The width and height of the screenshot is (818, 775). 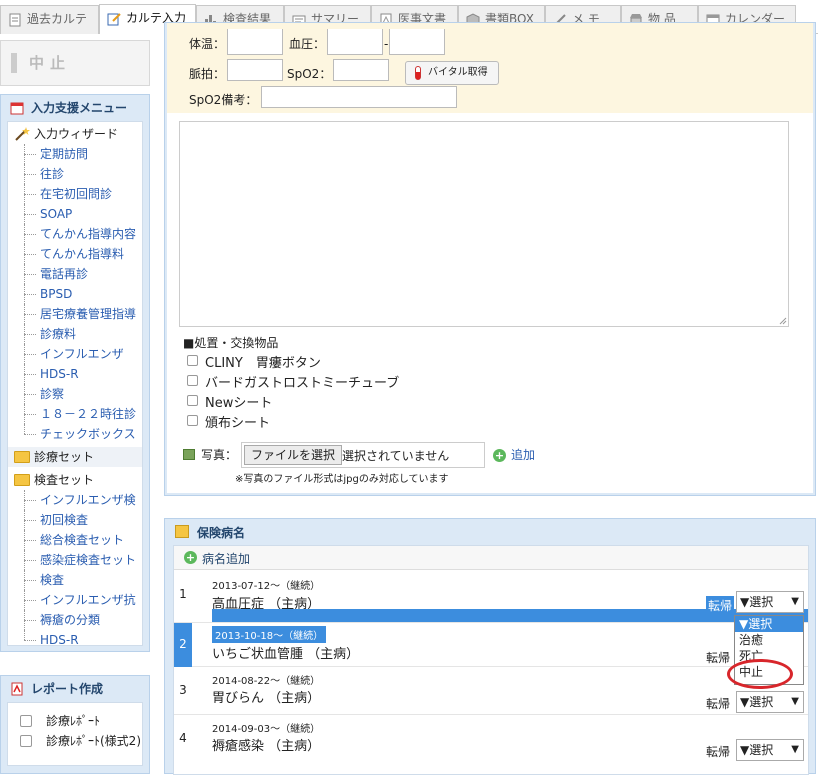 I want to click on report-panel: レポート作成 診療ﾚﾎﾟｰﾄ 診療ﾚﾎﾟｰﾄ(様式2), so click(x=75, y=724).